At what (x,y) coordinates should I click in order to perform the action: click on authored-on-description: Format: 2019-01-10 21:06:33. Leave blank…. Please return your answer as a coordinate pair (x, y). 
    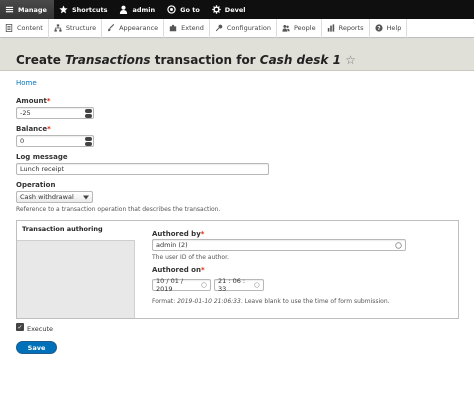
    Looking at the image, I should click on (271, 301).